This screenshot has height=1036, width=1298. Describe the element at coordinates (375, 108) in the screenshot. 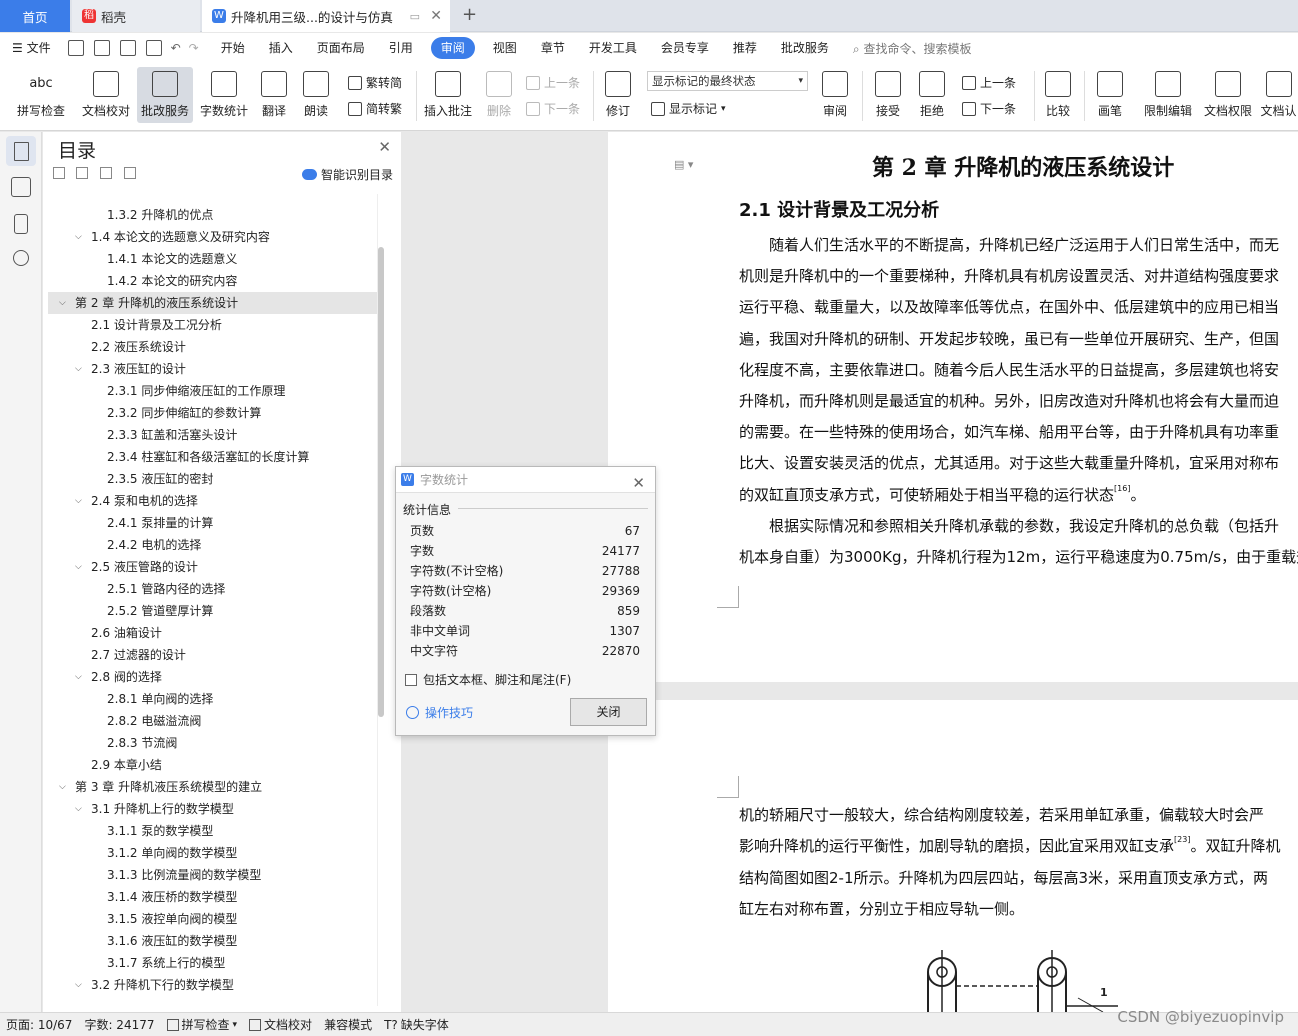

I see `simp-to-trad-button: 简转繁` at that location.